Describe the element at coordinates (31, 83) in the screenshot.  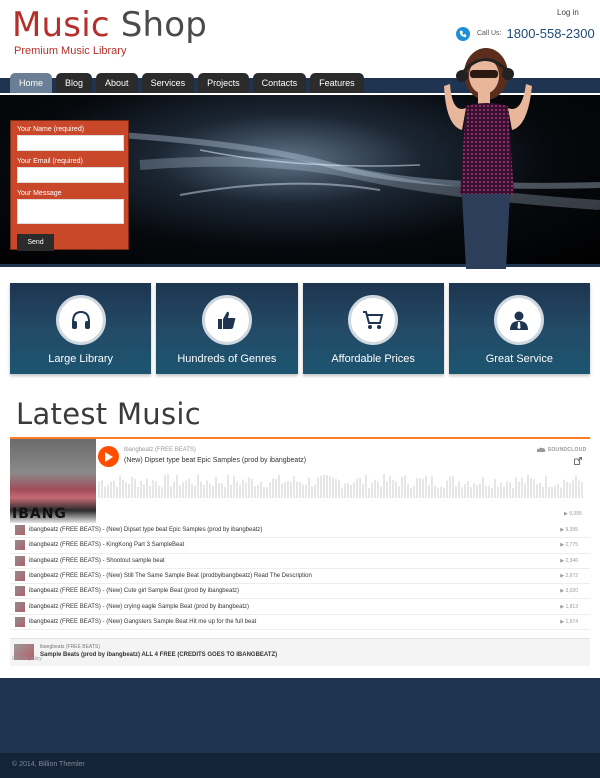
I see `nav-item-home: Home` at that location.